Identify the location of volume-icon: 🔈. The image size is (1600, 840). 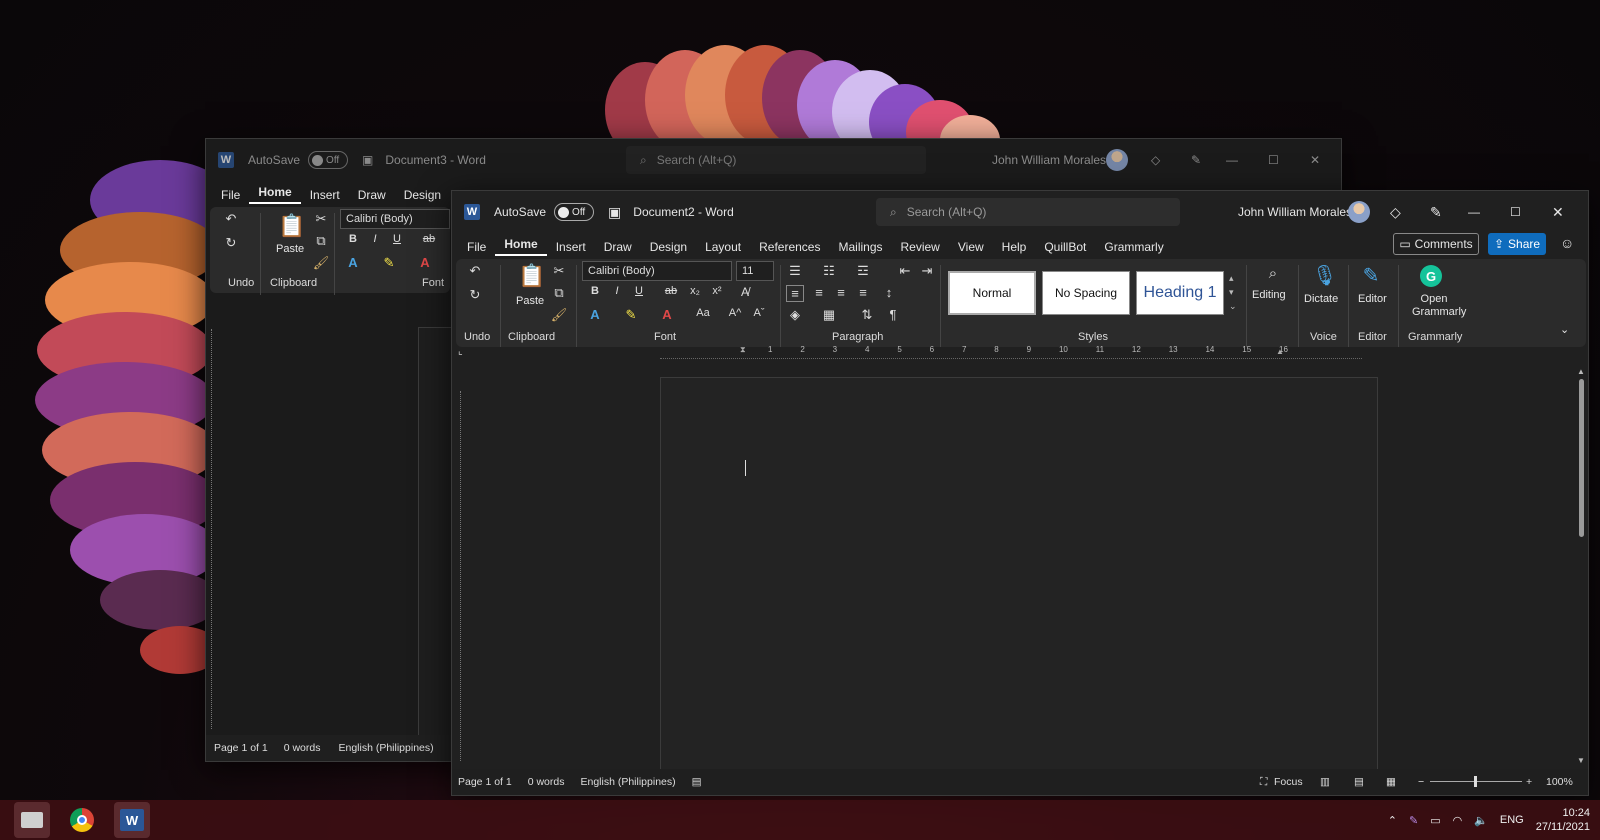
(1481, 820).